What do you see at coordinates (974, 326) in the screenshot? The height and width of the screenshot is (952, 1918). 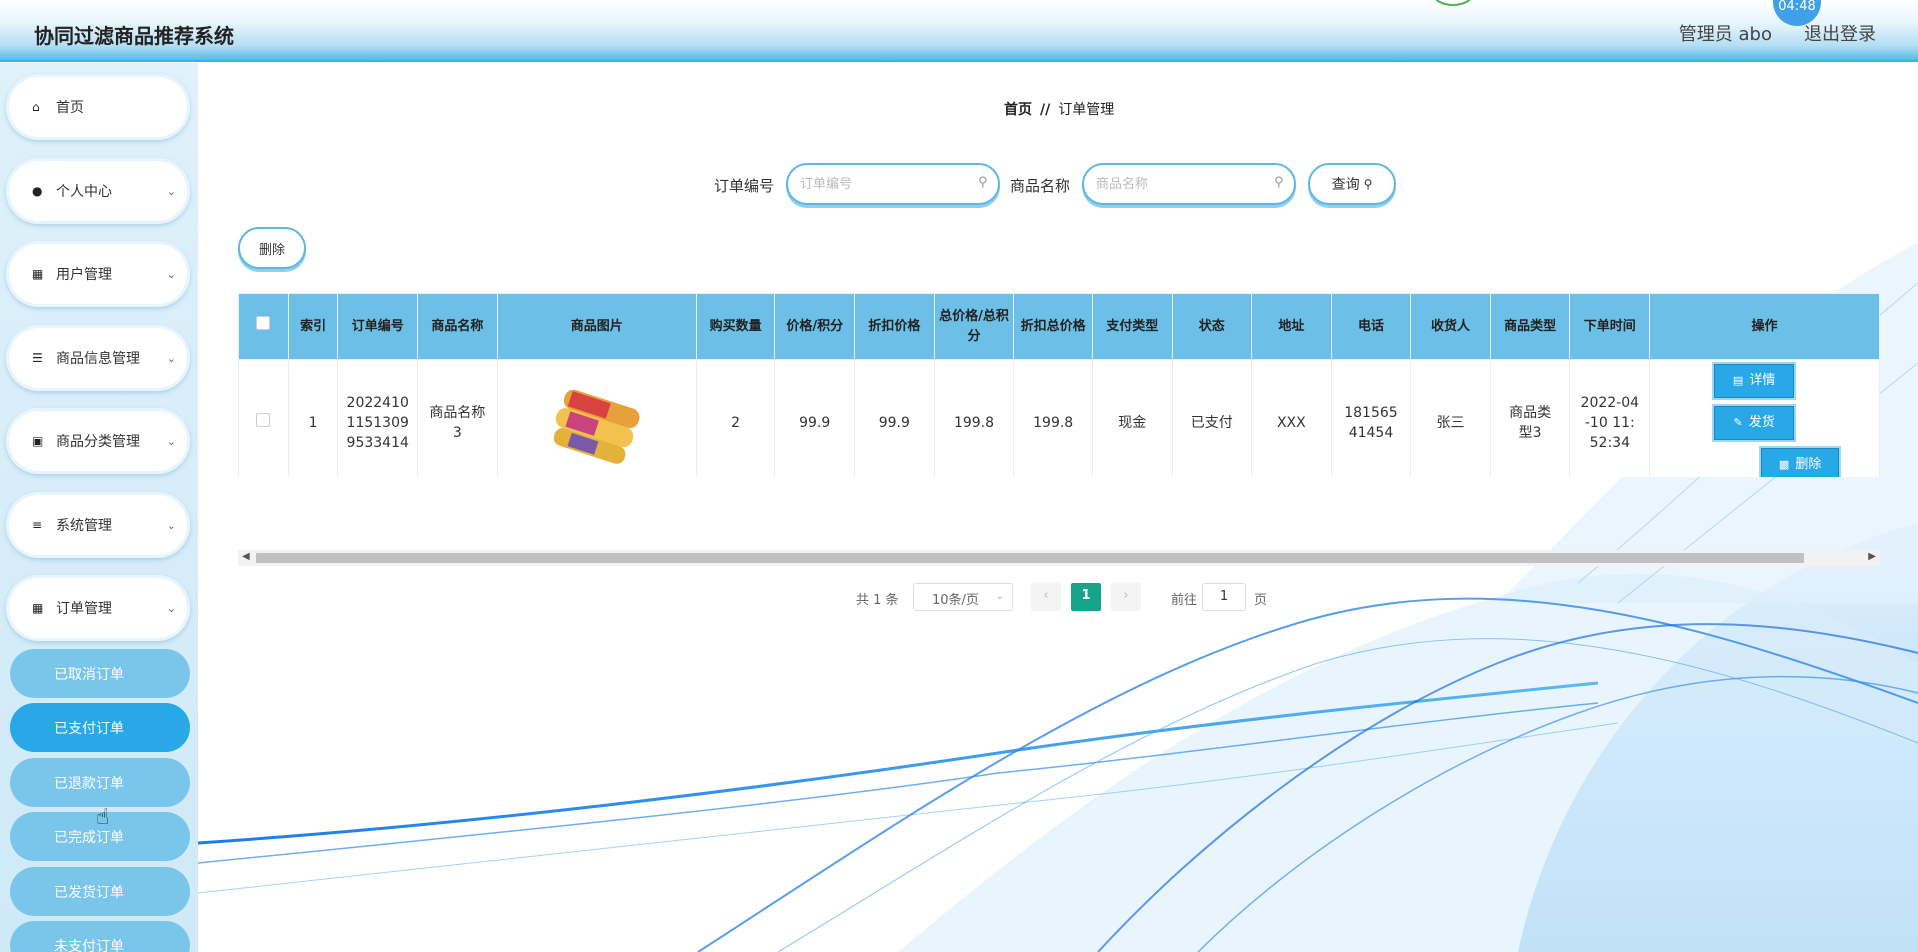 I see `column-header: 总价格/总积分` at bounding box center [974, 326].